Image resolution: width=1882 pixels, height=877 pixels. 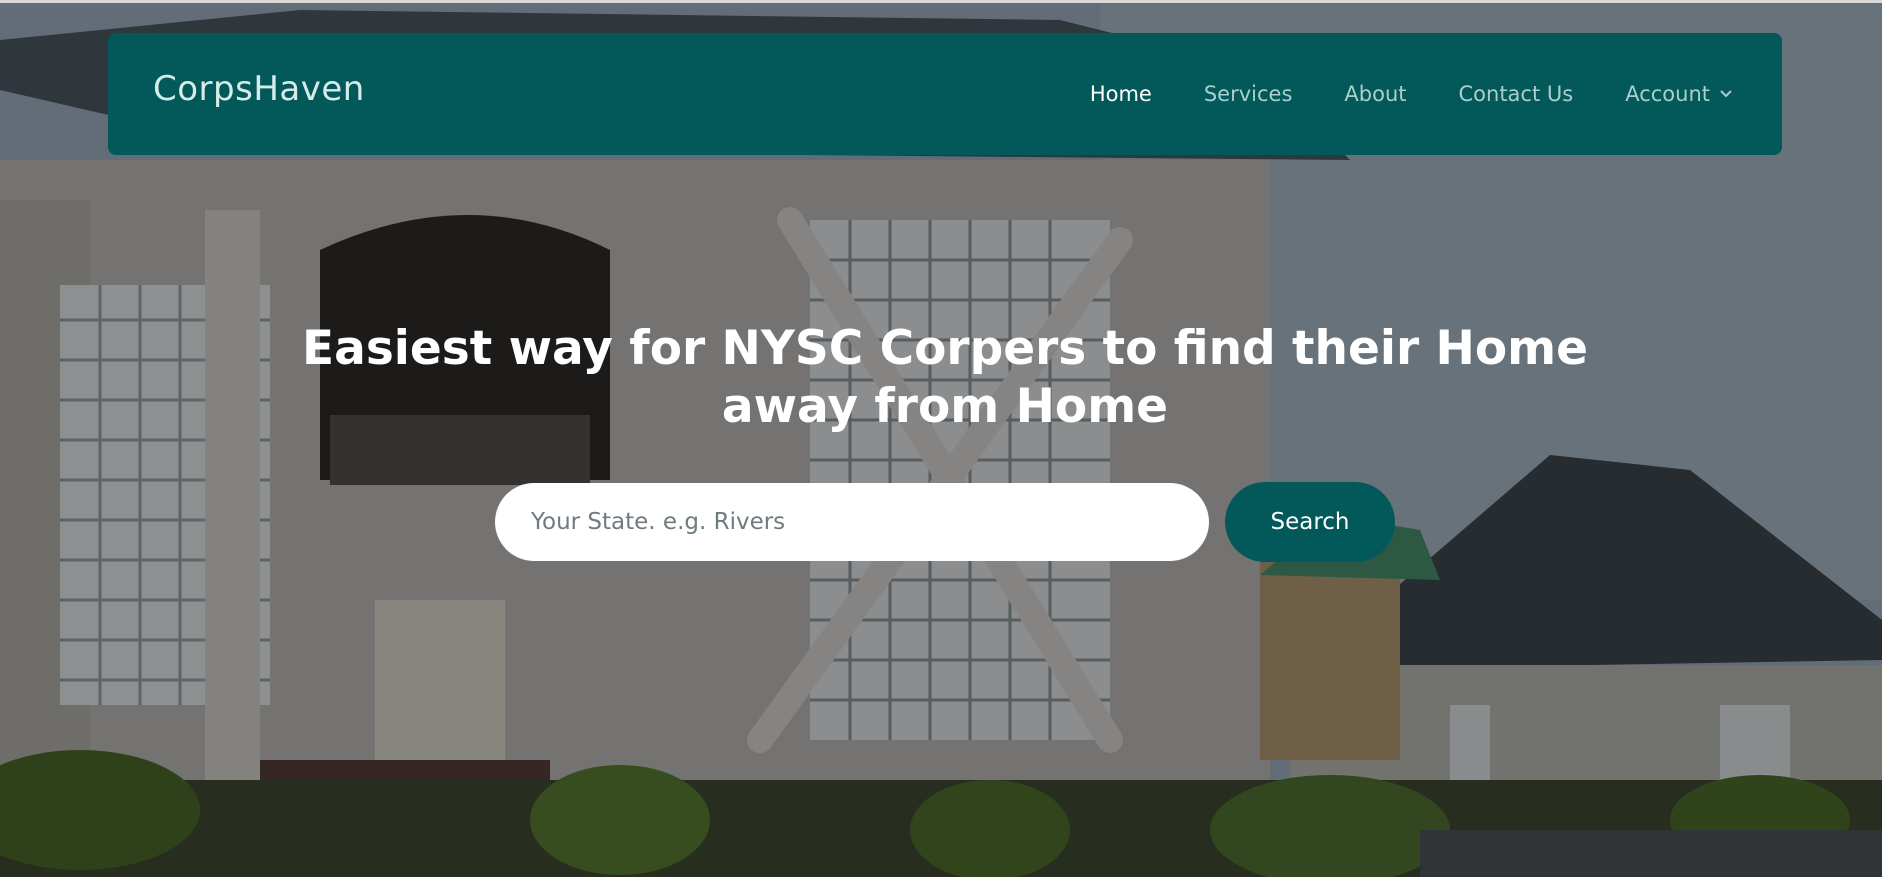 What do you see at coordinates (1516, 94) in the screenshot?
I see `nav-item-contact-us: Contact Us` at bounding box center [1516, 94].